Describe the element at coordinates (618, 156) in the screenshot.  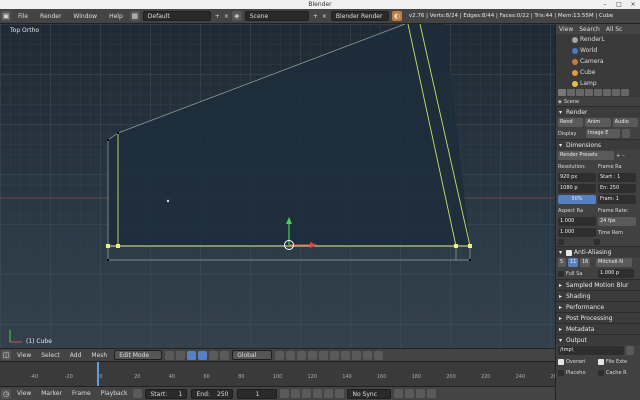
I see `add-preset-icon: +` at that location.